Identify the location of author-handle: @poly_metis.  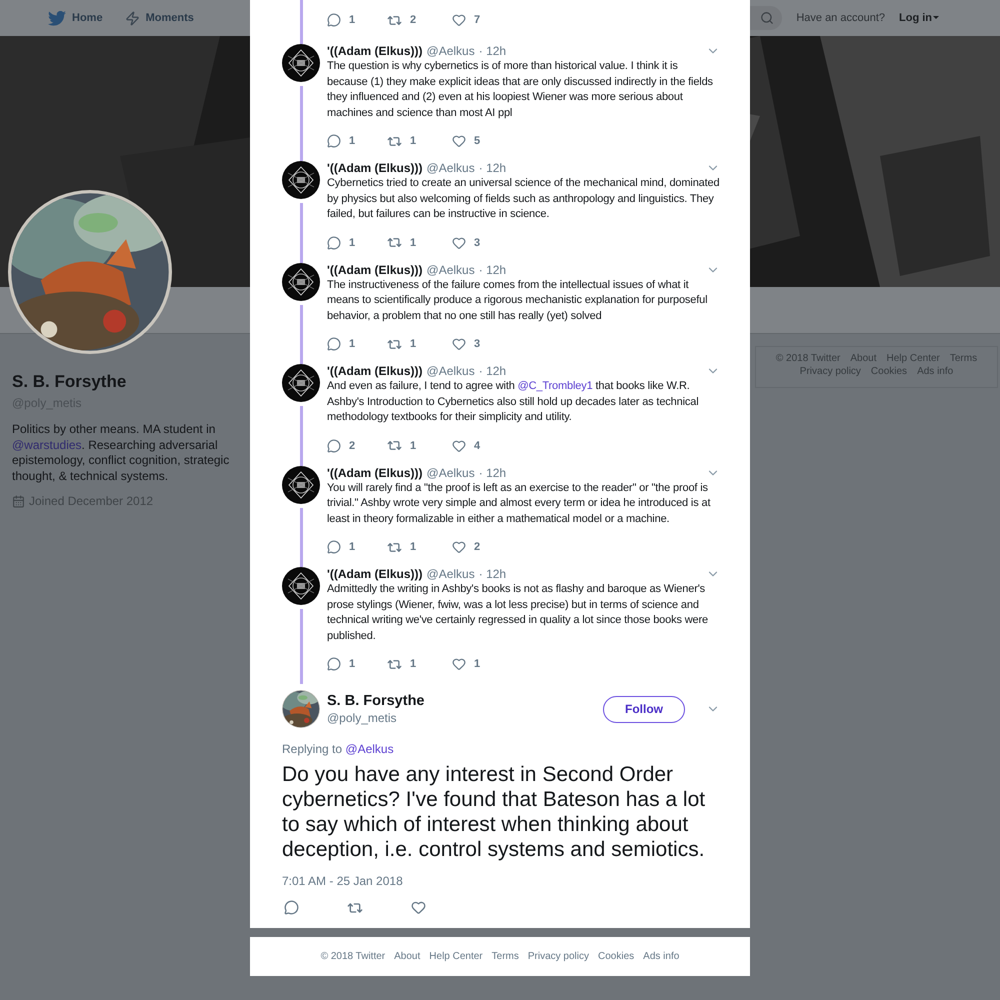
(375, 718).